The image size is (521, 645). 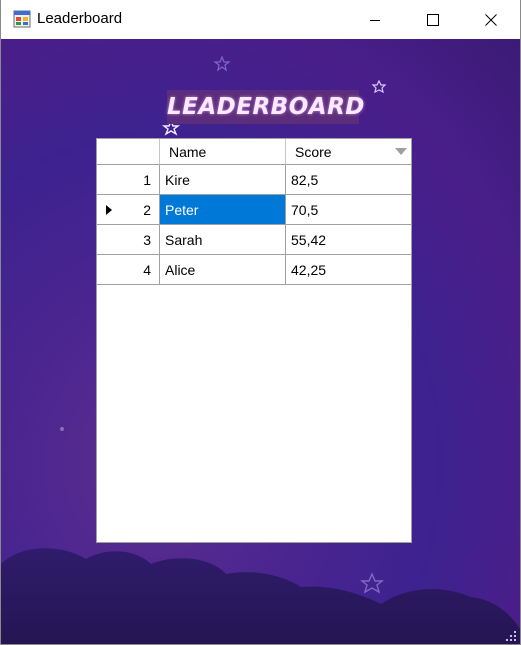 What do you see at coordinates (348, 210) in the screenshot?
I see `score-cell: 70,5` at bounding box center [348, 210].